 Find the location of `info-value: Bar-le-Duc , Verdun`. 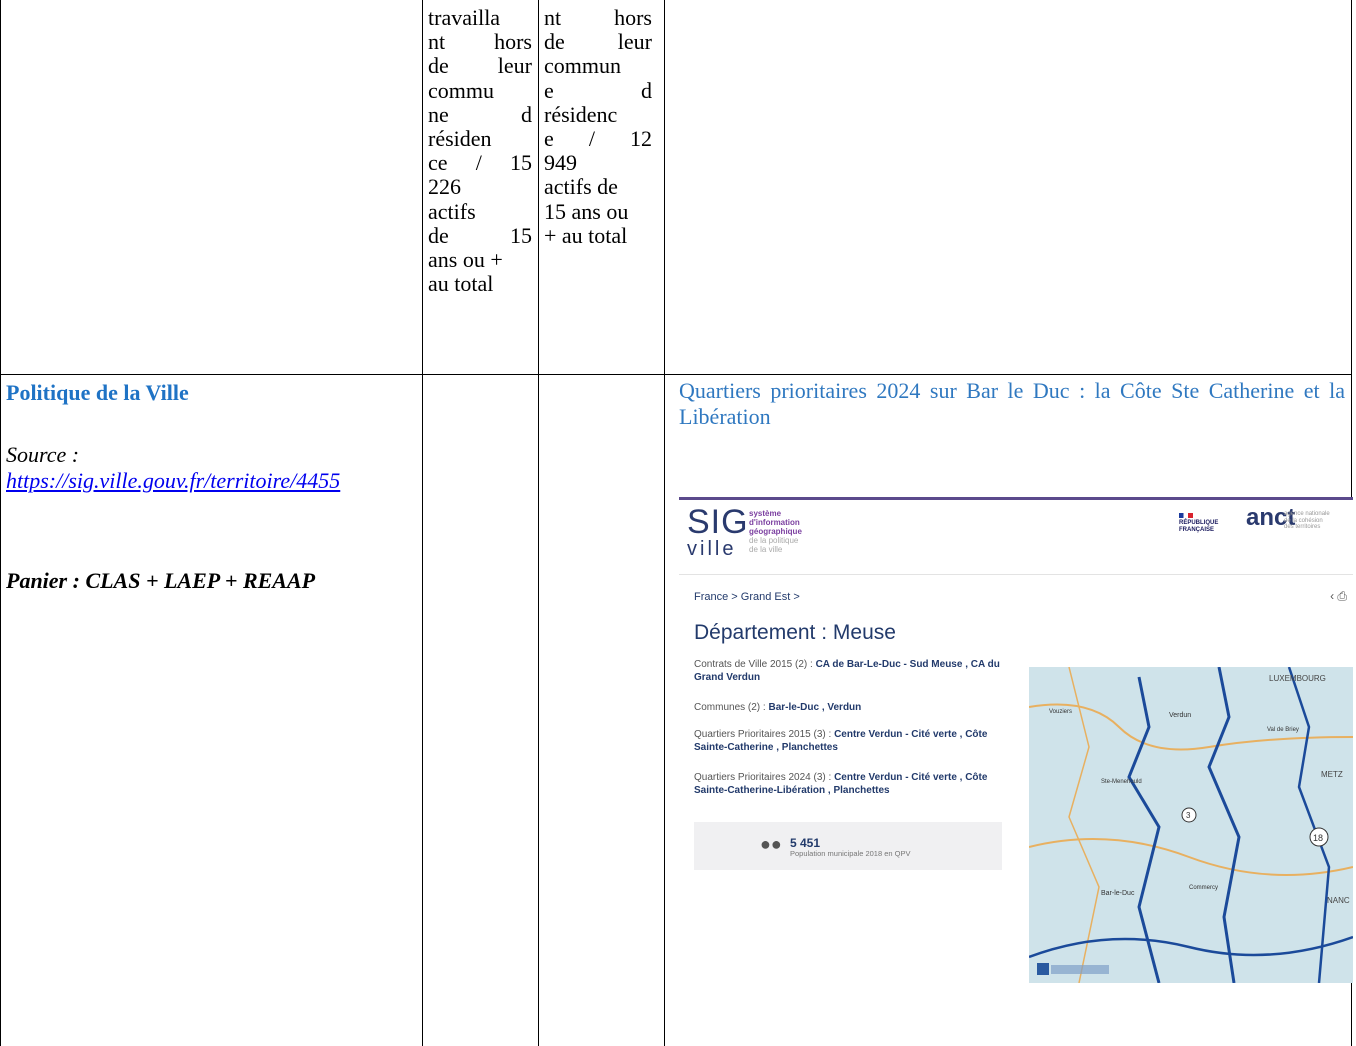

info-value: Bar-le-Duc , Verdun is located at coordinates (814, 707).